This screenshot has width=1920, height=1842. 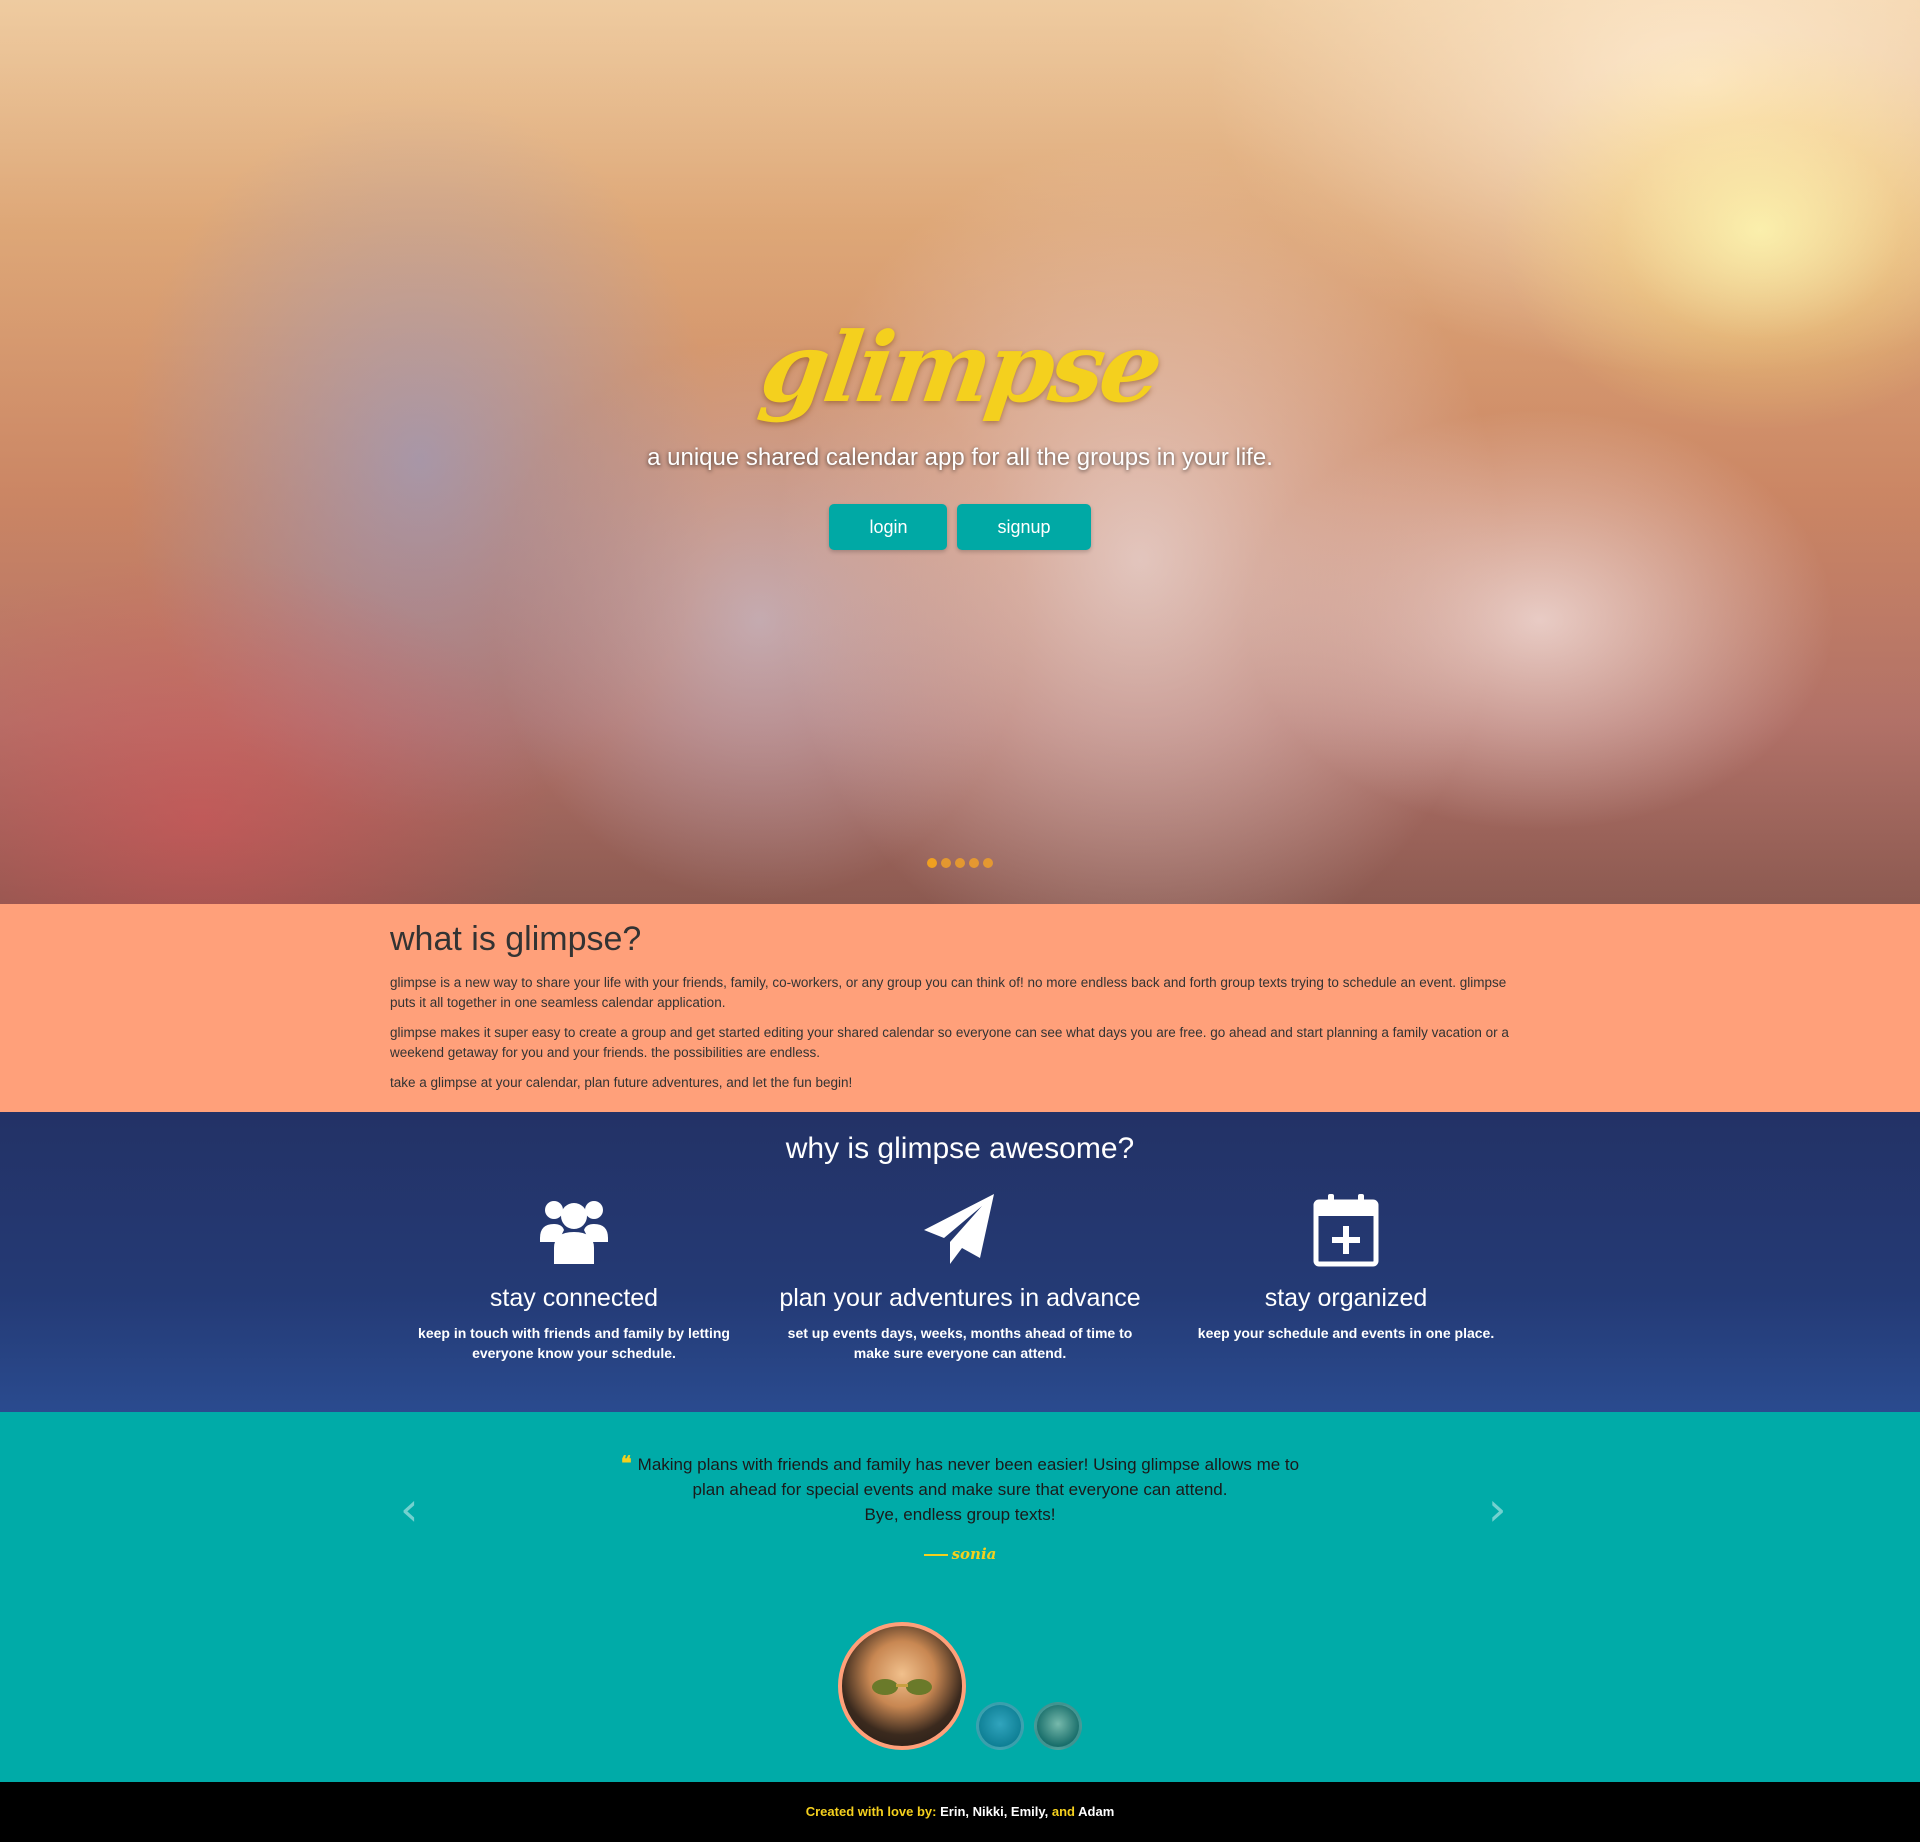 I want to click on signup-button: signup, so click(x=1024, y=527).